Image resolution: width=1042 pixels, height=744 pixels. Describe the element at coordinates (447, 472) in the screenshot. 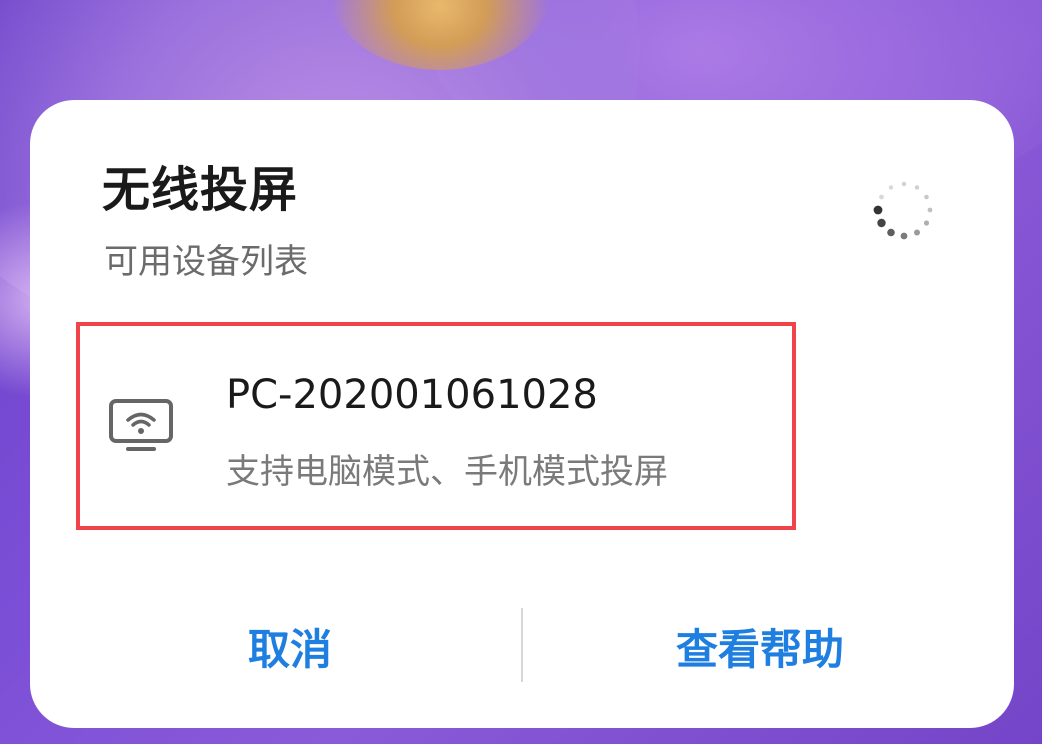

I see `device-description: 支持电脑模式、手机模式投屏` at that location.